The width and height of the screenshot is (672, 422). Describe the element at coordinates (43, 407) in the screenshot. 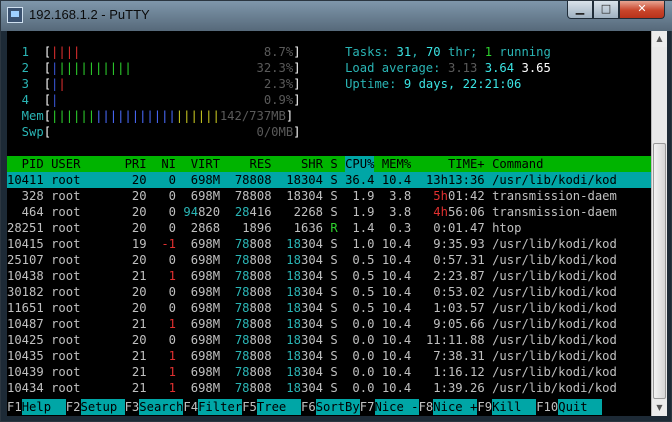

I see `function-key-label-f1: Help` at that location.